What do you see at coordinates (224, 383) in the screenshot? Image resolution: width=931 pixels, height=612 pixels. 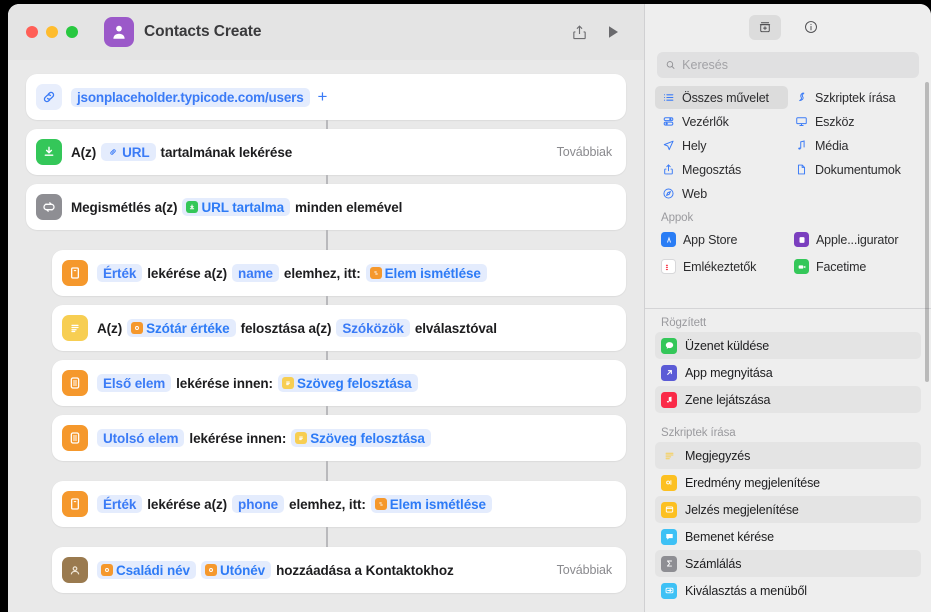 I see `action-text-mid: lekérése innen:` at bounding box center [224, 383].